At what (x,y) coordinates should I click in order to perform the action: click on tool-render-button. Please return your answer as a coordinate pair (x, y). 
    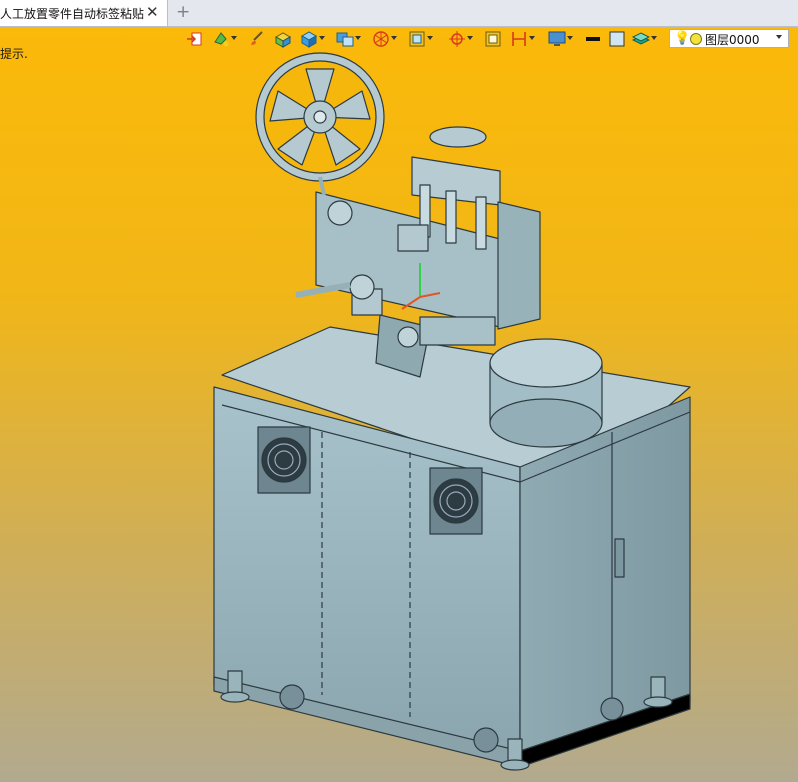
    Looking at the image, I should click on (224, 39).